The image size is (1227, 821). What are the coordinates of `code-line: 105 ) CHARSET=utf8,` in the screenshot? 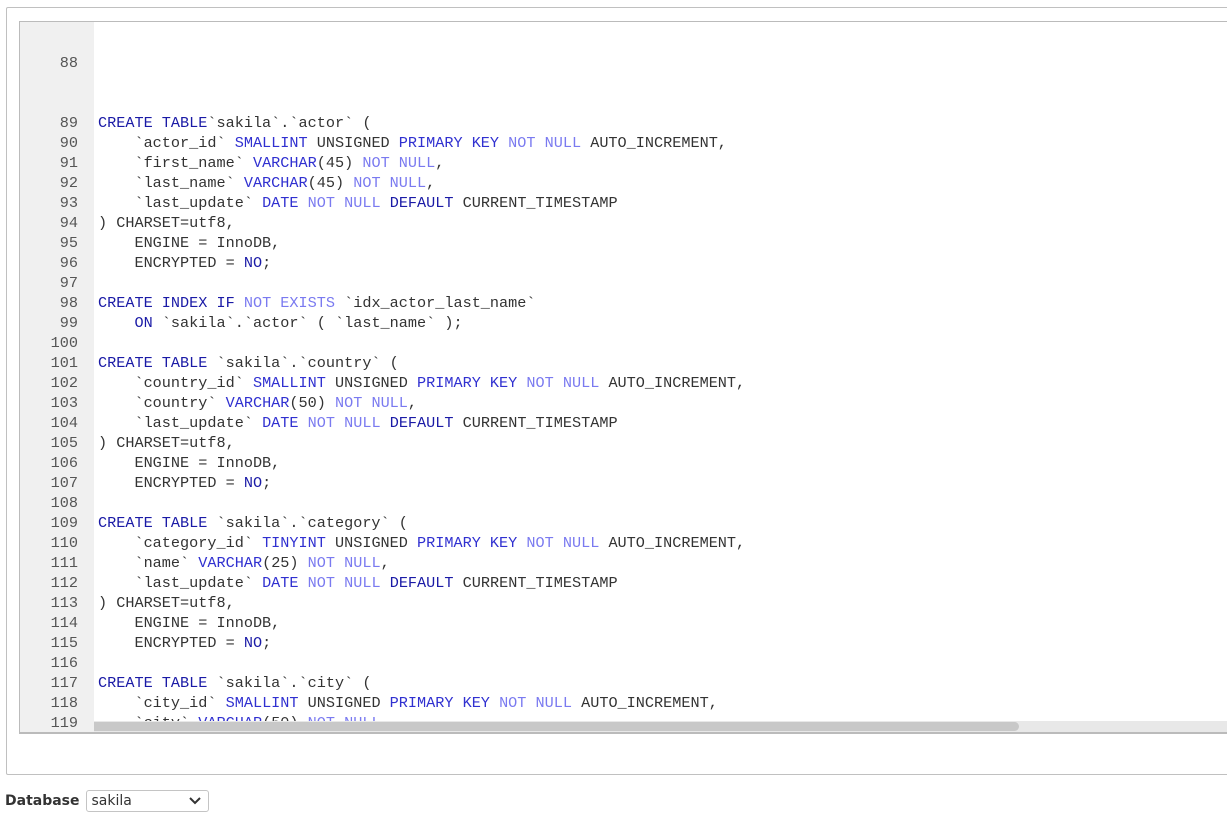 It's located at (528, 443).